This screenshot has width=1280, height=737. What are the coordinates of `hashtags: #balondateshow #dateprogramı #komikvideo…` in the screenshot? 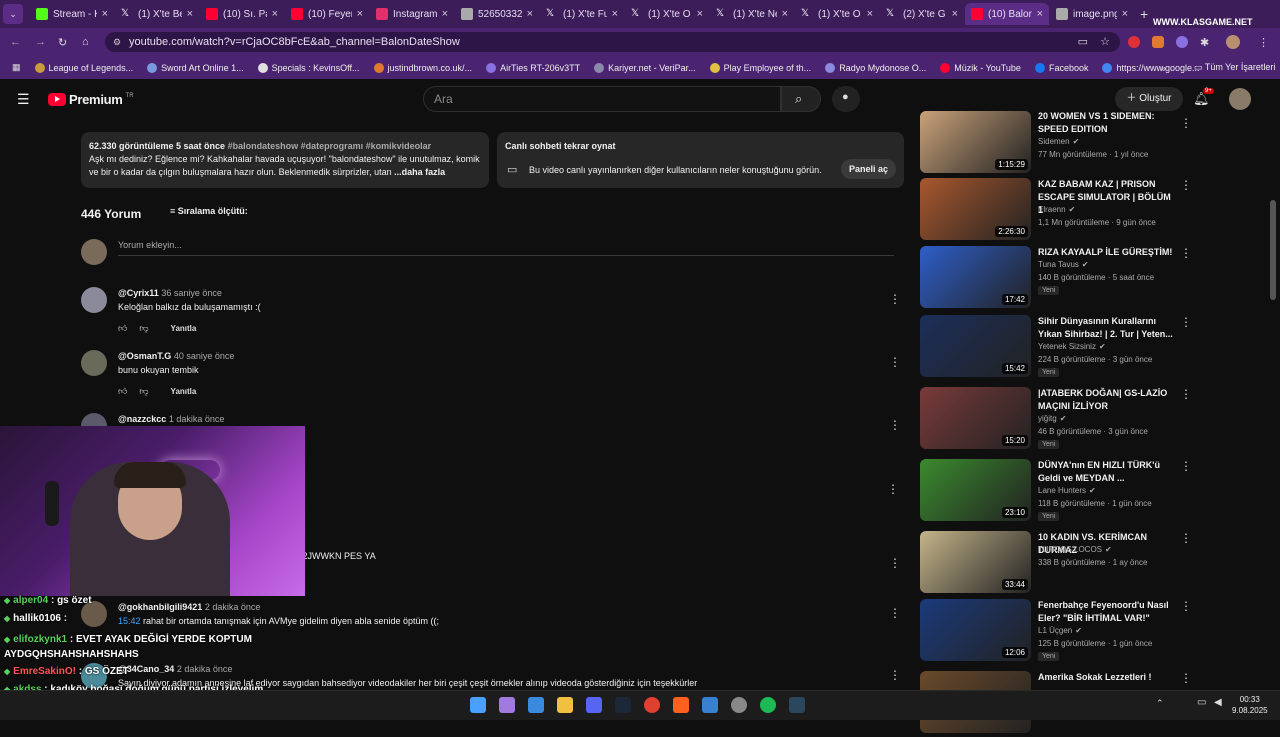 It's located at (330, 146).